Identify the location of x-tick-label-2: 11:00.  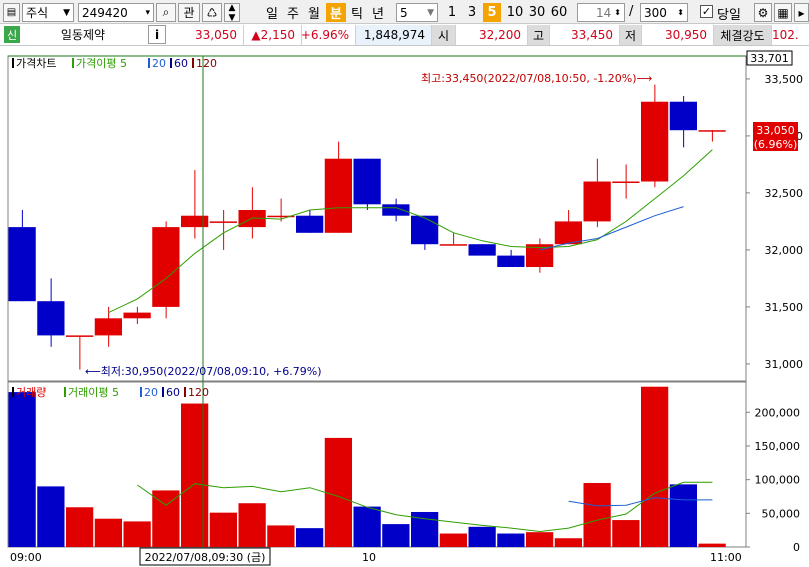
(726, 557).